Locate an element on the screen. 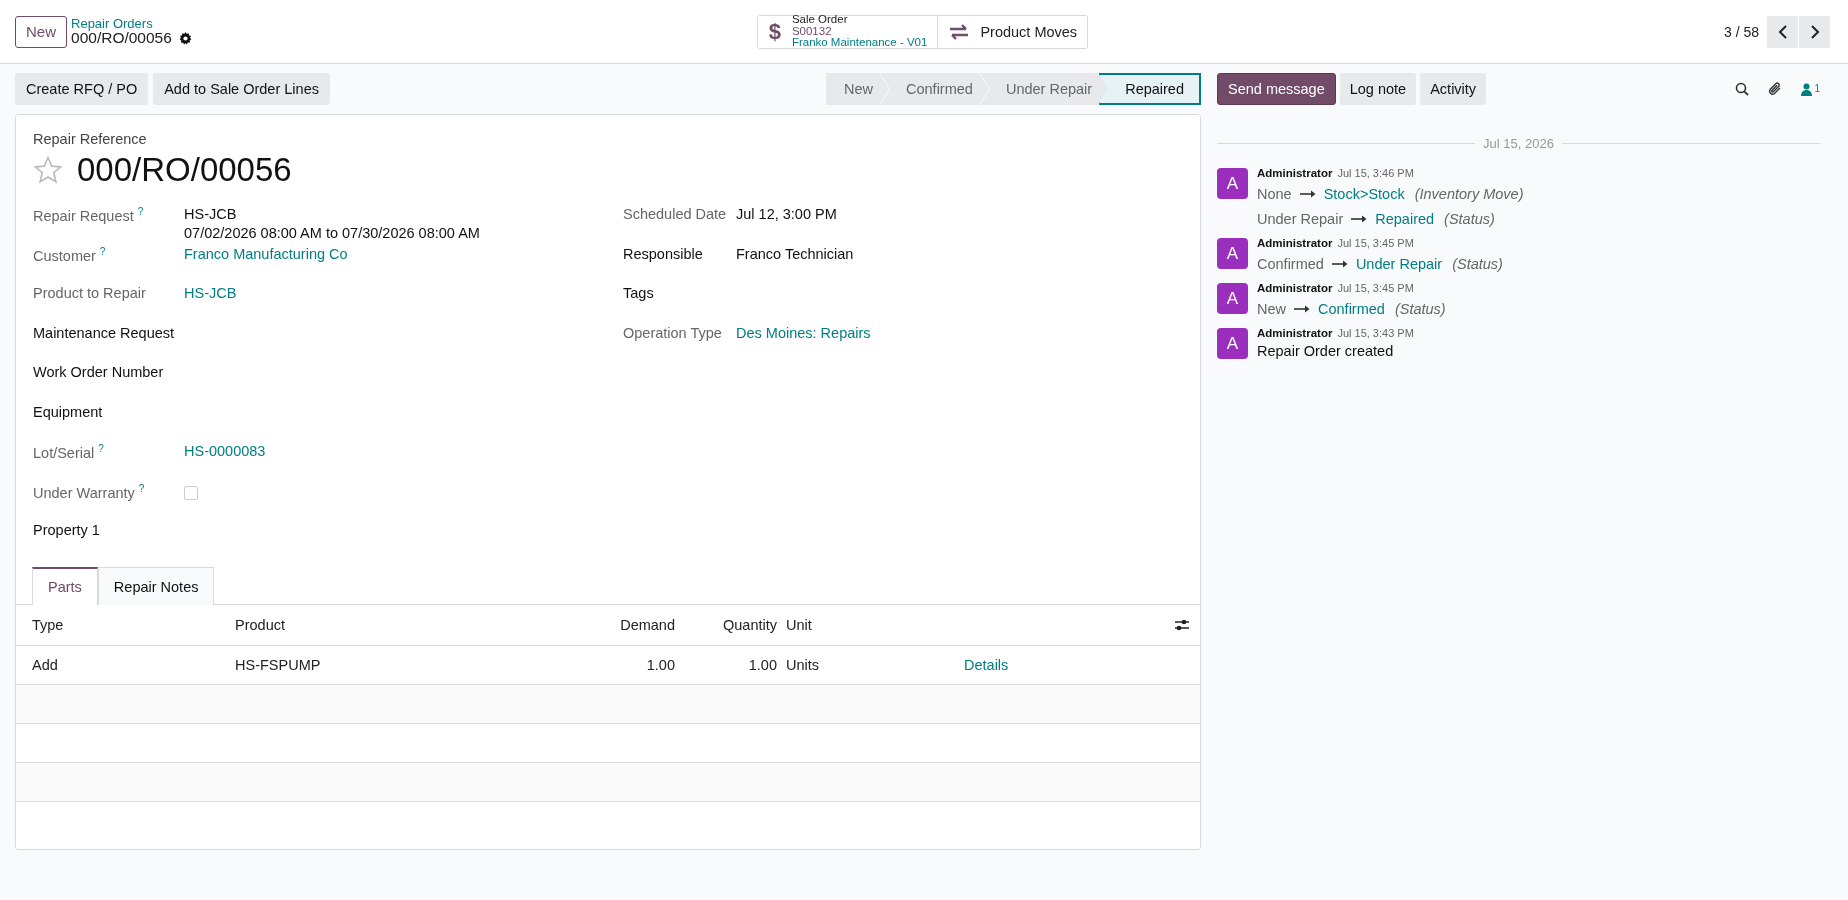 This screenshot has height=900, width=1848. new-value: Confirmed is located at coordinates (1351, 308).